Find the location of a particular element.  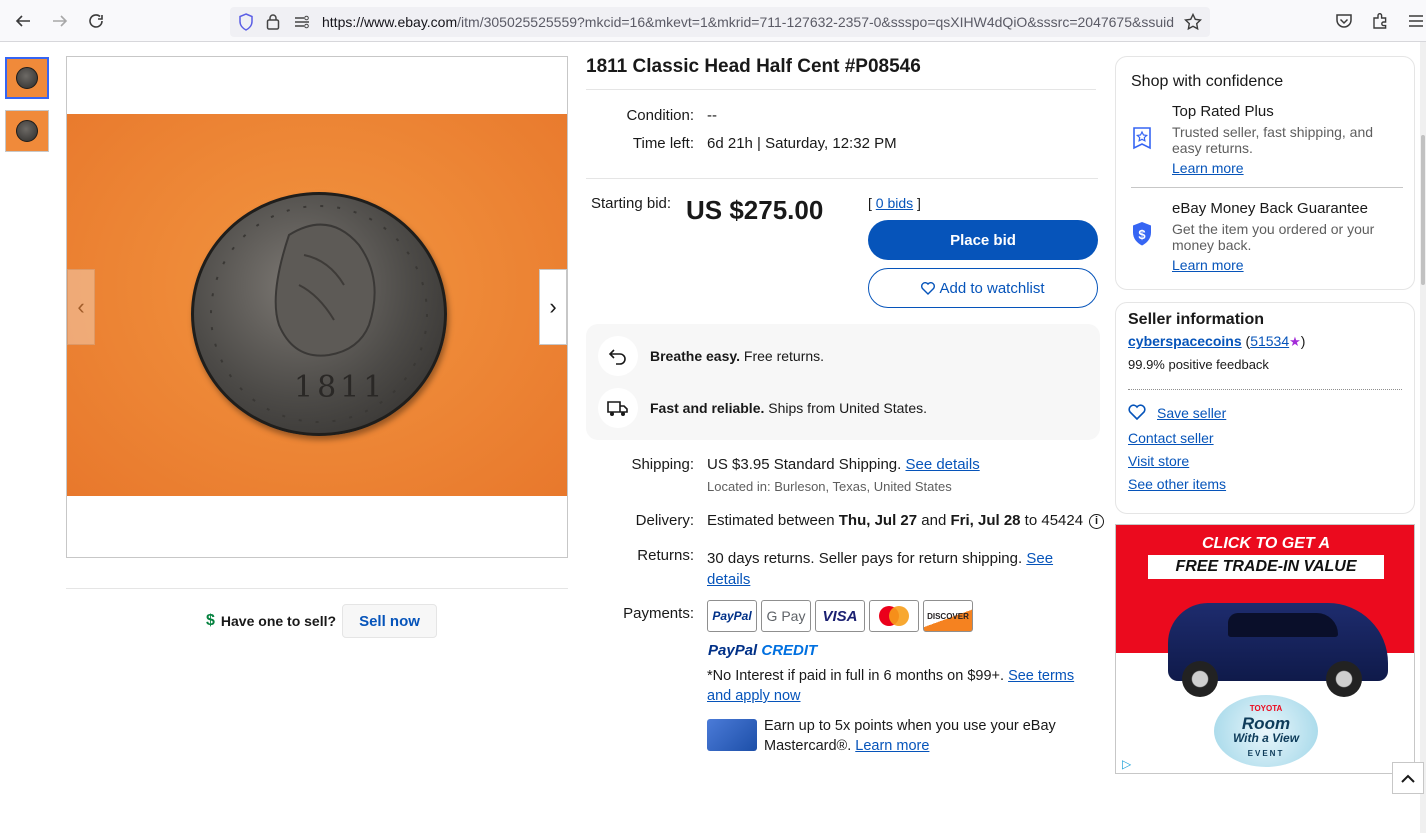

menu-icon is located at coordinates (1415, 21).